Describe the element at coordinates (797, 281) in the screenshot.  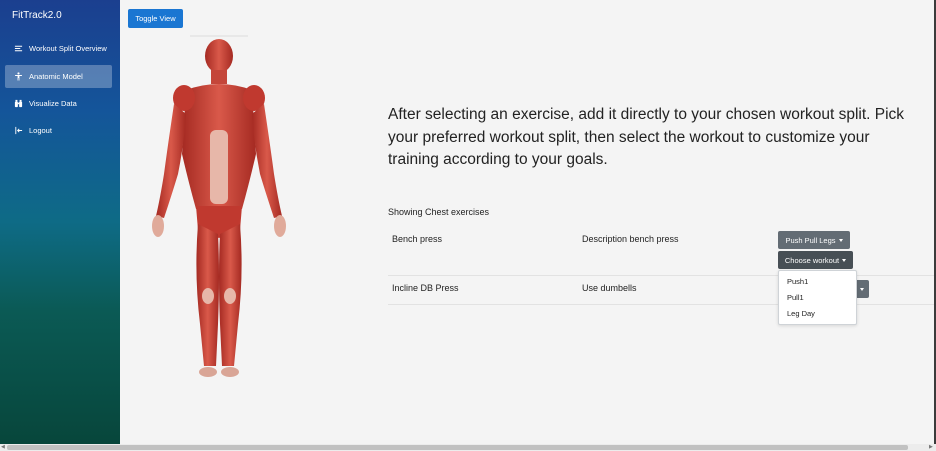
I see `dropdown-item-push1: Push1` at that location.